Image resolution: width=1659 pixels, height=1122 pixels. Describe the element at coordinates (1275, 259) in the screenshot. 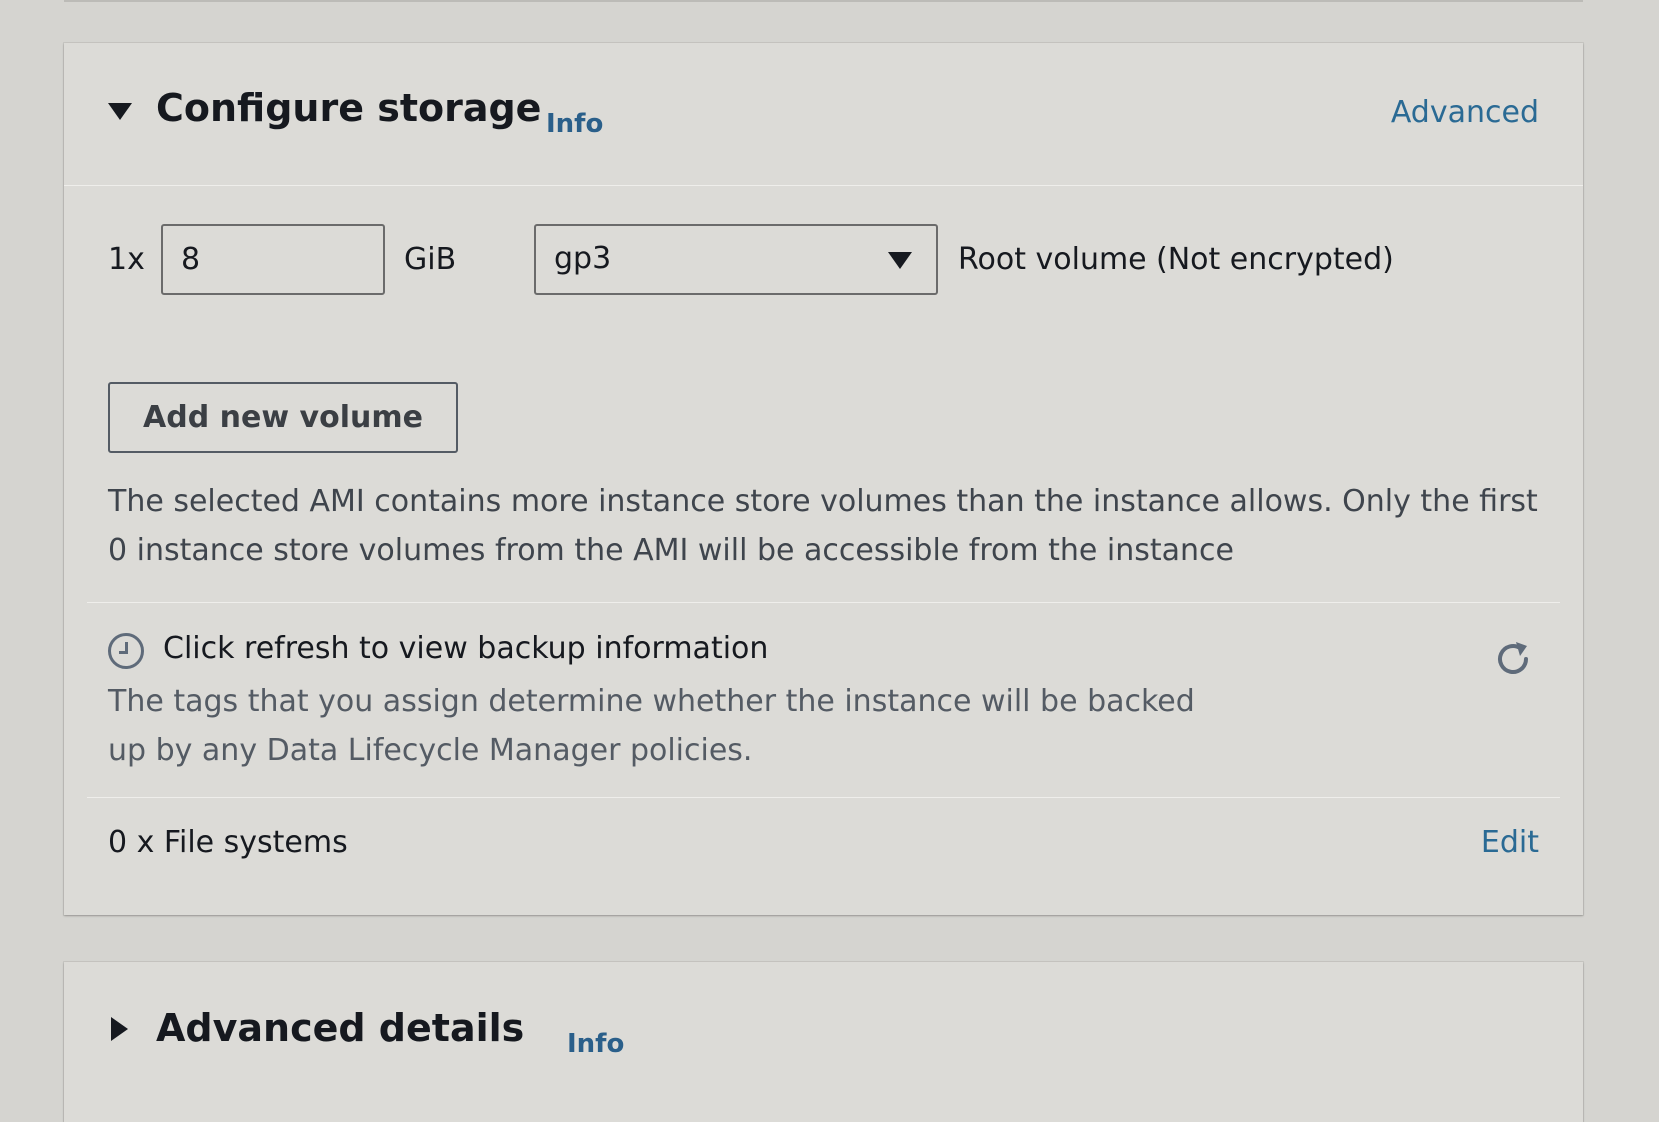

I see `encryption-status-label: (Not encrypted)` at that location.